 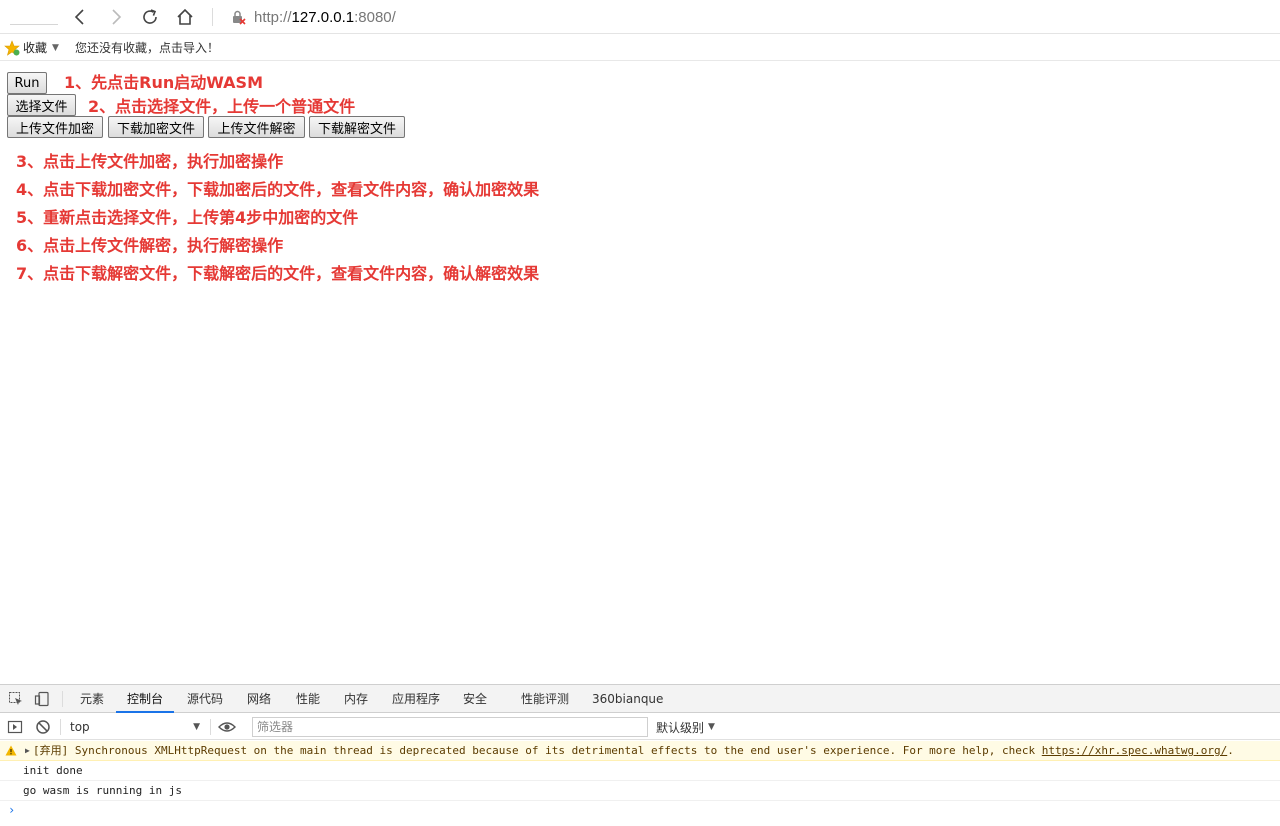 What do you see at coordinates (256, 127) in the screenshot?
I see `upload-decrypt-button: 上传文件解密` at bounding box center [256, 127].